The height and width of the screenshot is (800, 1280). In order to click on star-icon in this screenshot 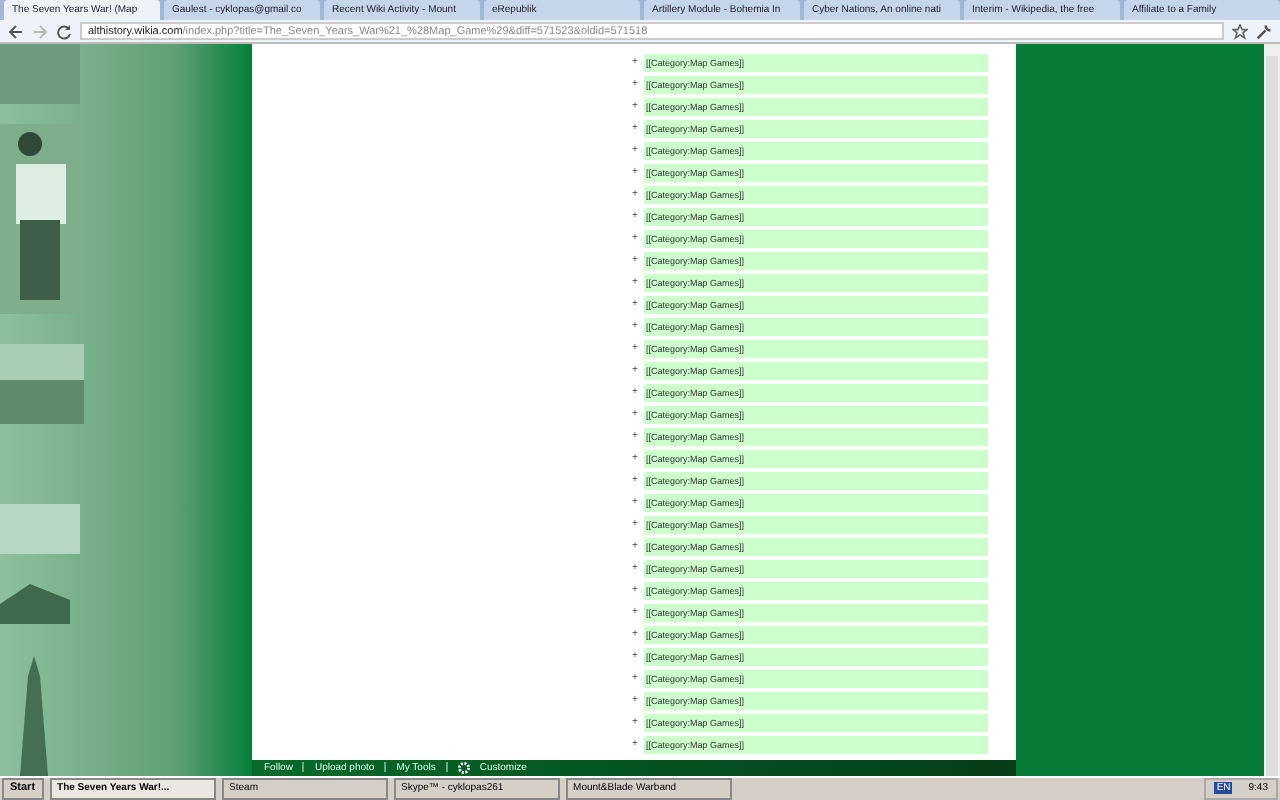, I will do `click(1240, 31)`.